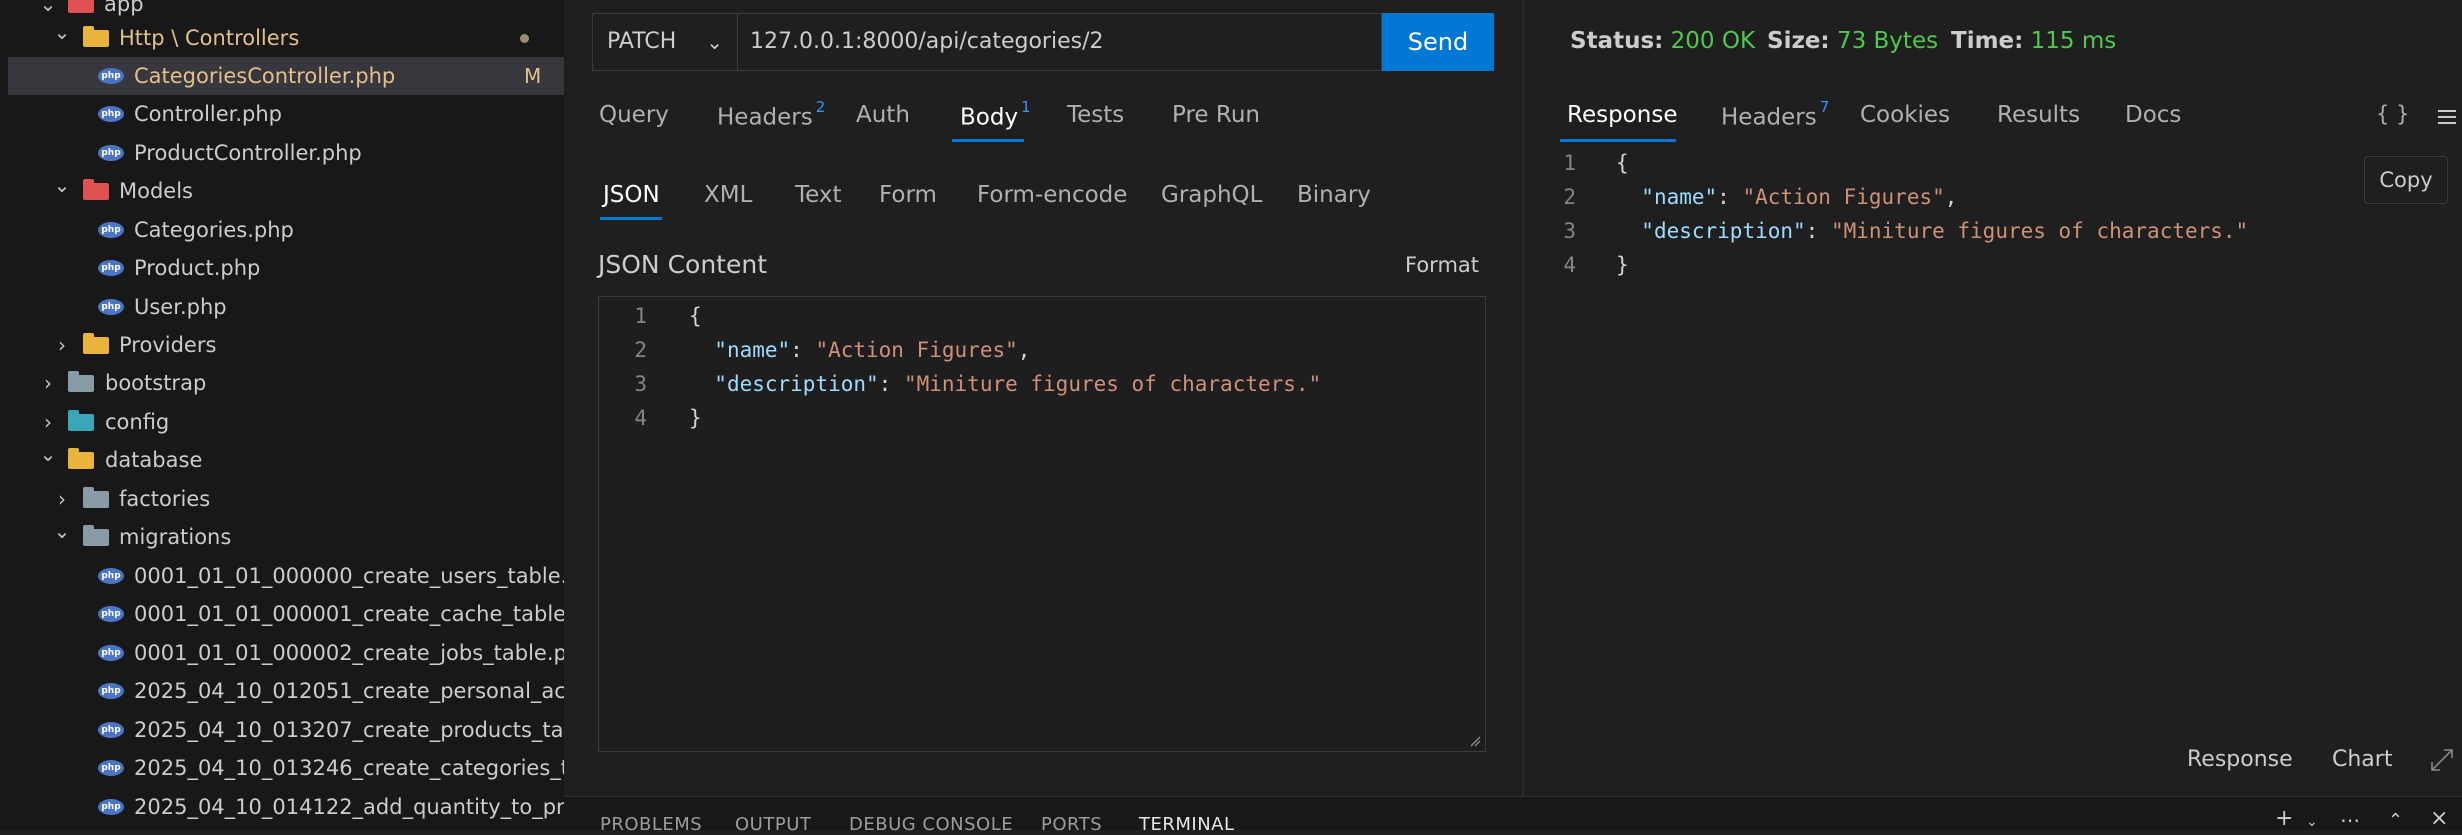 This screenshot has width=2462, height=835. What do you see at coordinates (1334, 195) in the screenshot?
I see `body-tab-binary: Binary` at bounding box center [1334, 195].